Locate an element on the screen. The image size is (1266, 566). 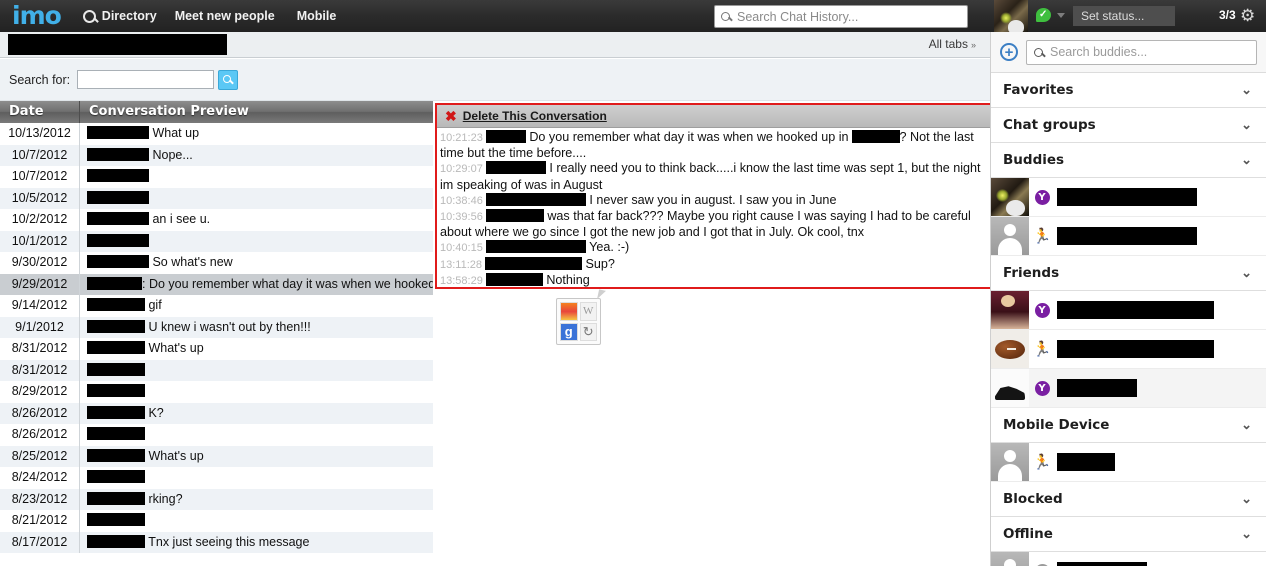
chat-history-search is located at coordinates (841, 16).